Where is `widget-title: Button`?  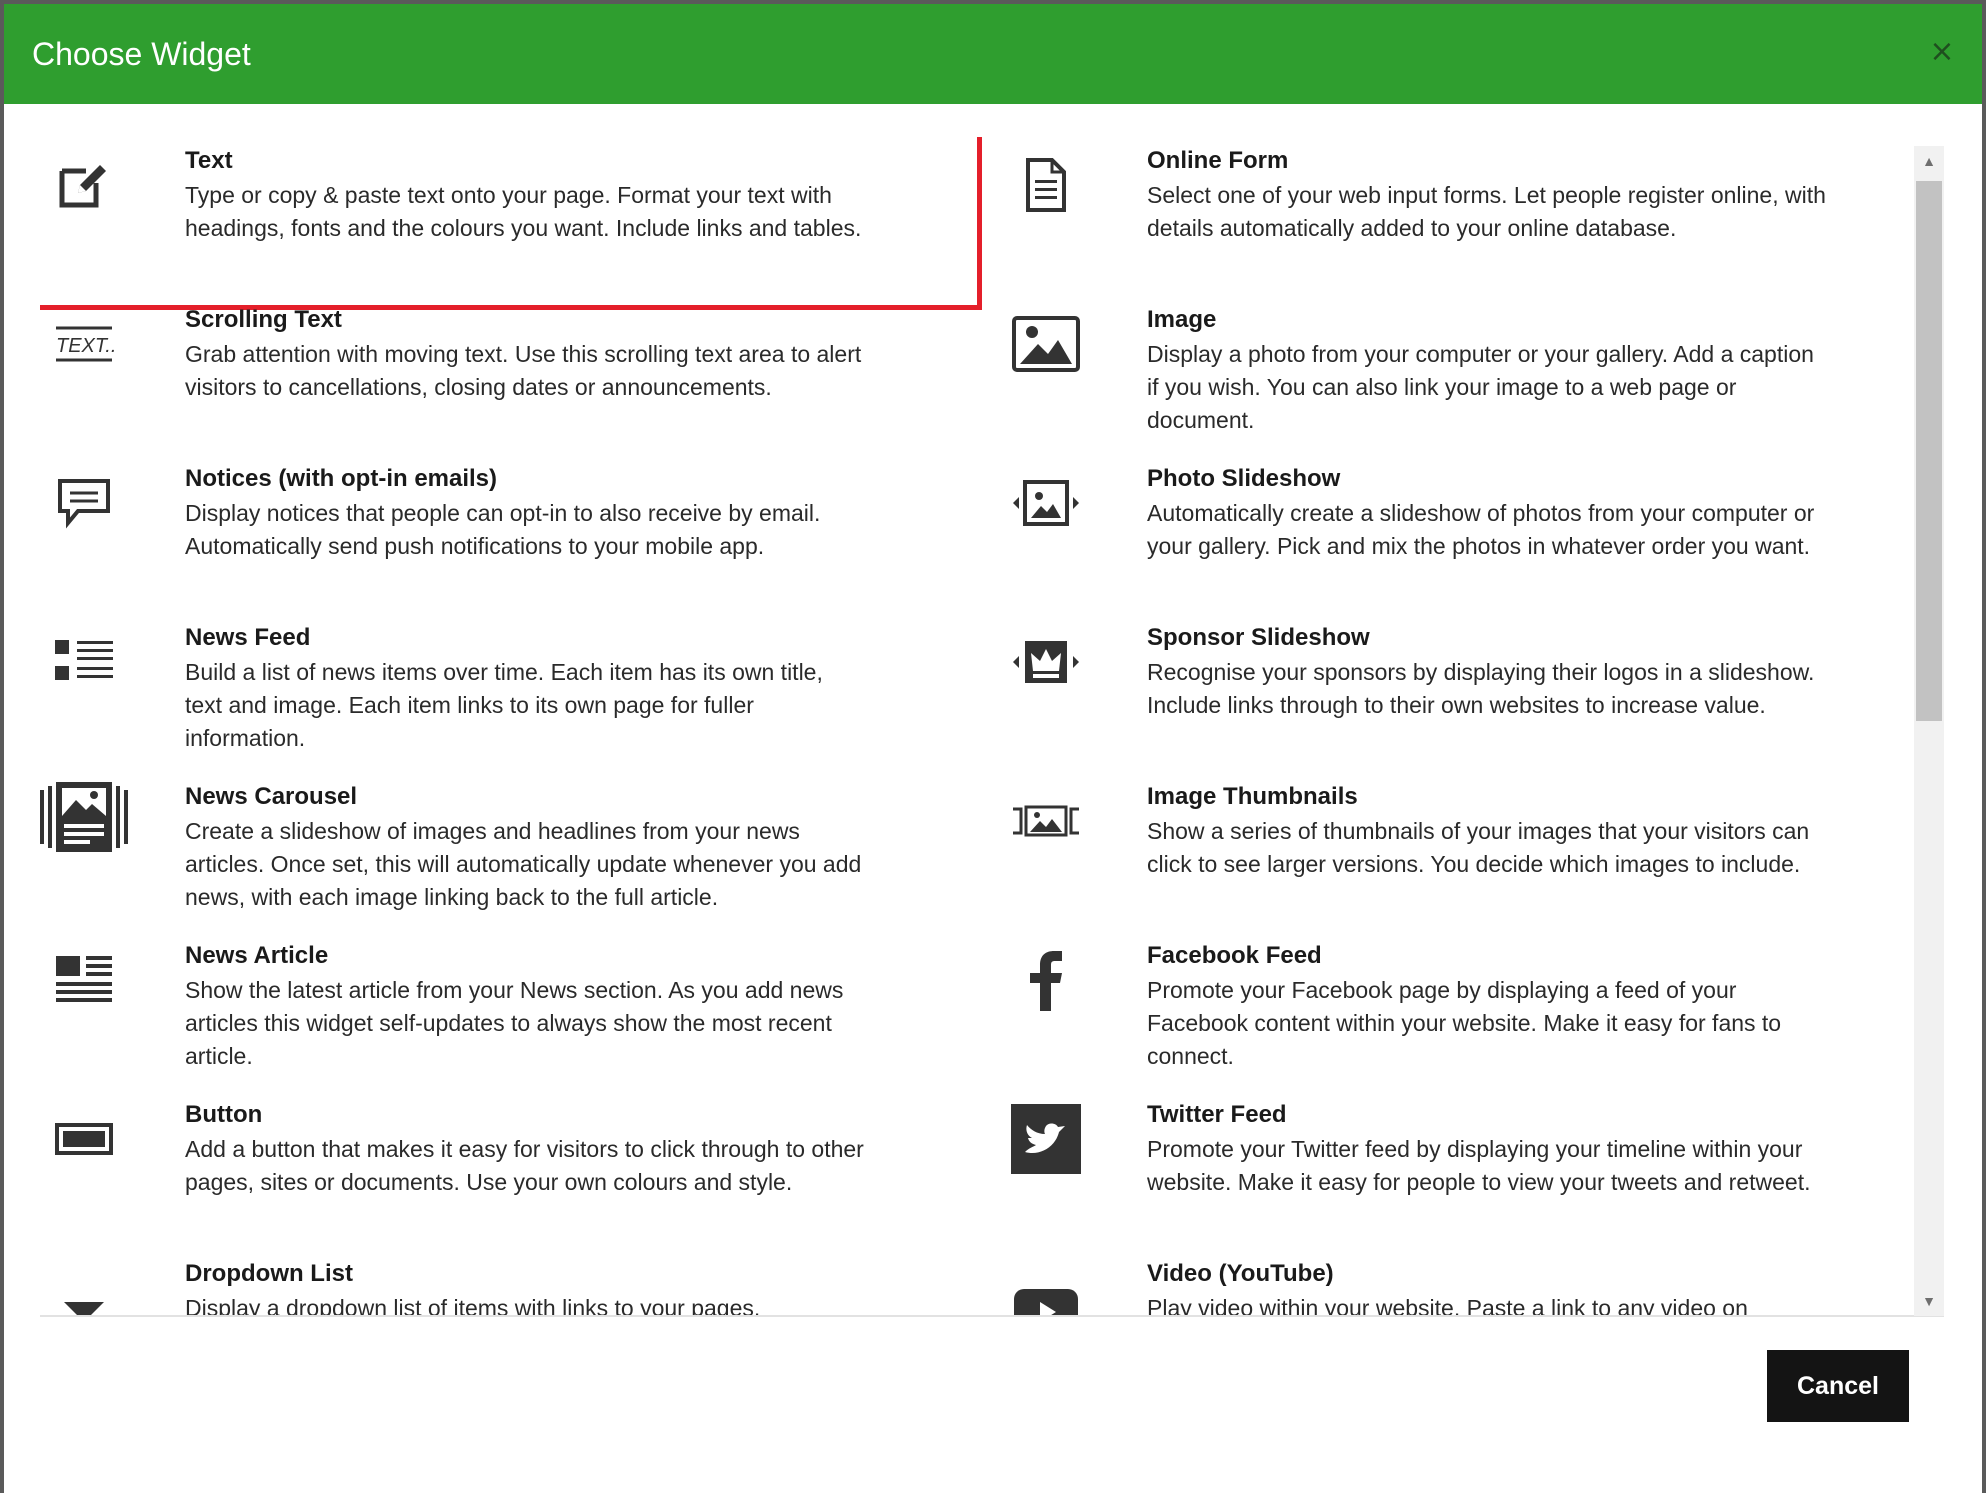
widget-title: Button is located at coordinates (224, 1114).